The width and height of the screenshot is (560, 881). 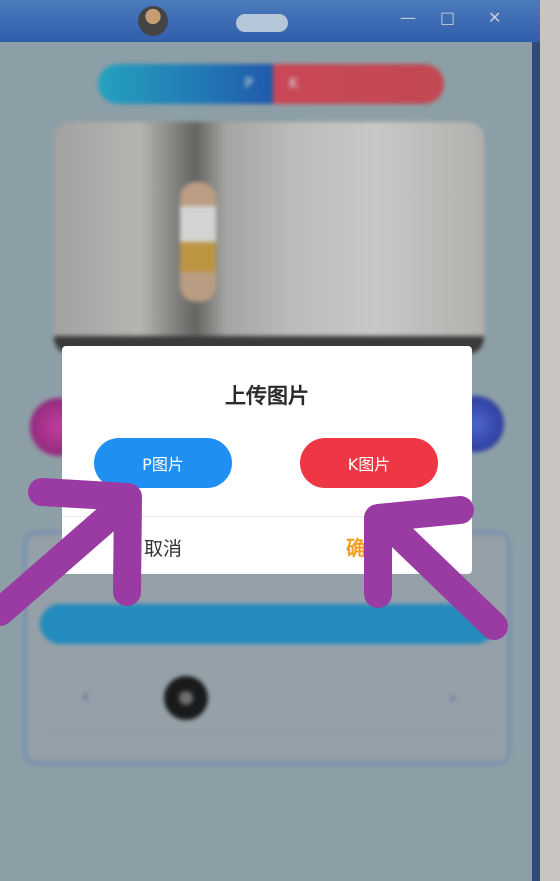 I want to click on k-image-button: K图片, so click(x=369, y=463).